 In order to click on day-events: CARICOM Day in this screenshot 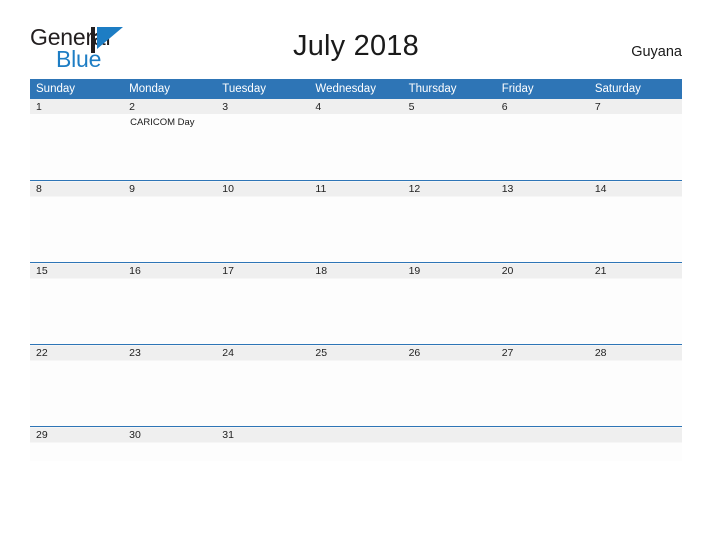, I will do `click(169, 121)`.